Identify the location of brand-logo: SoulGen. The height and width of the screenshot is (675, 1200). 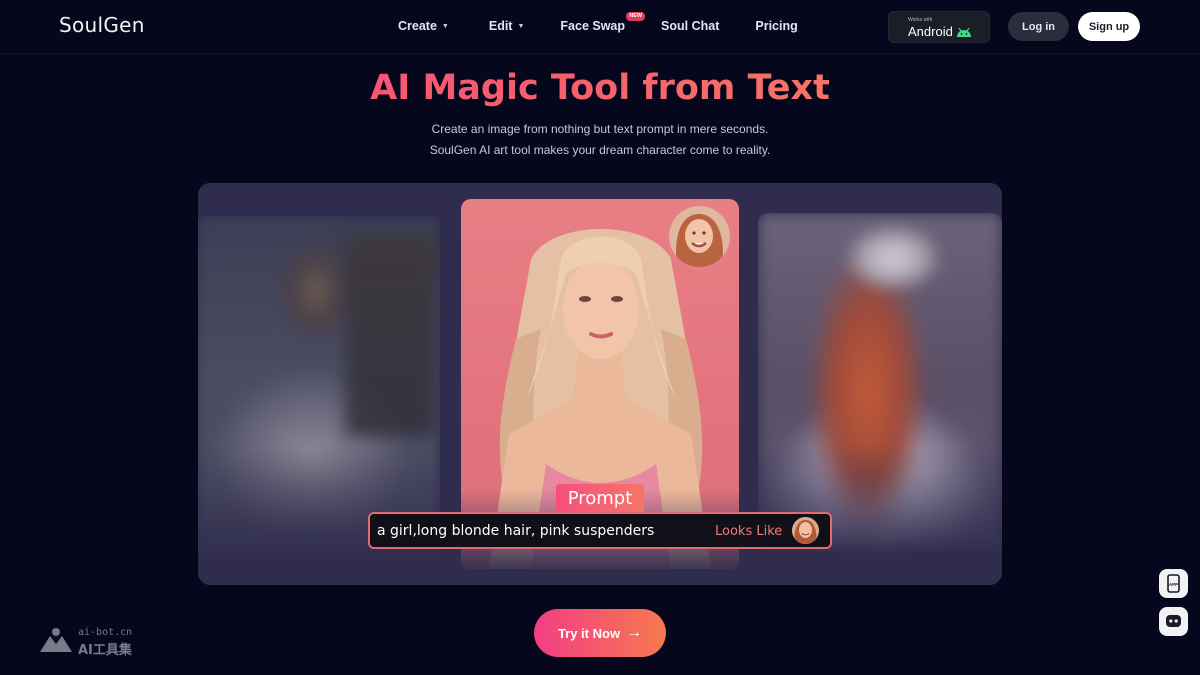
(102, 25).